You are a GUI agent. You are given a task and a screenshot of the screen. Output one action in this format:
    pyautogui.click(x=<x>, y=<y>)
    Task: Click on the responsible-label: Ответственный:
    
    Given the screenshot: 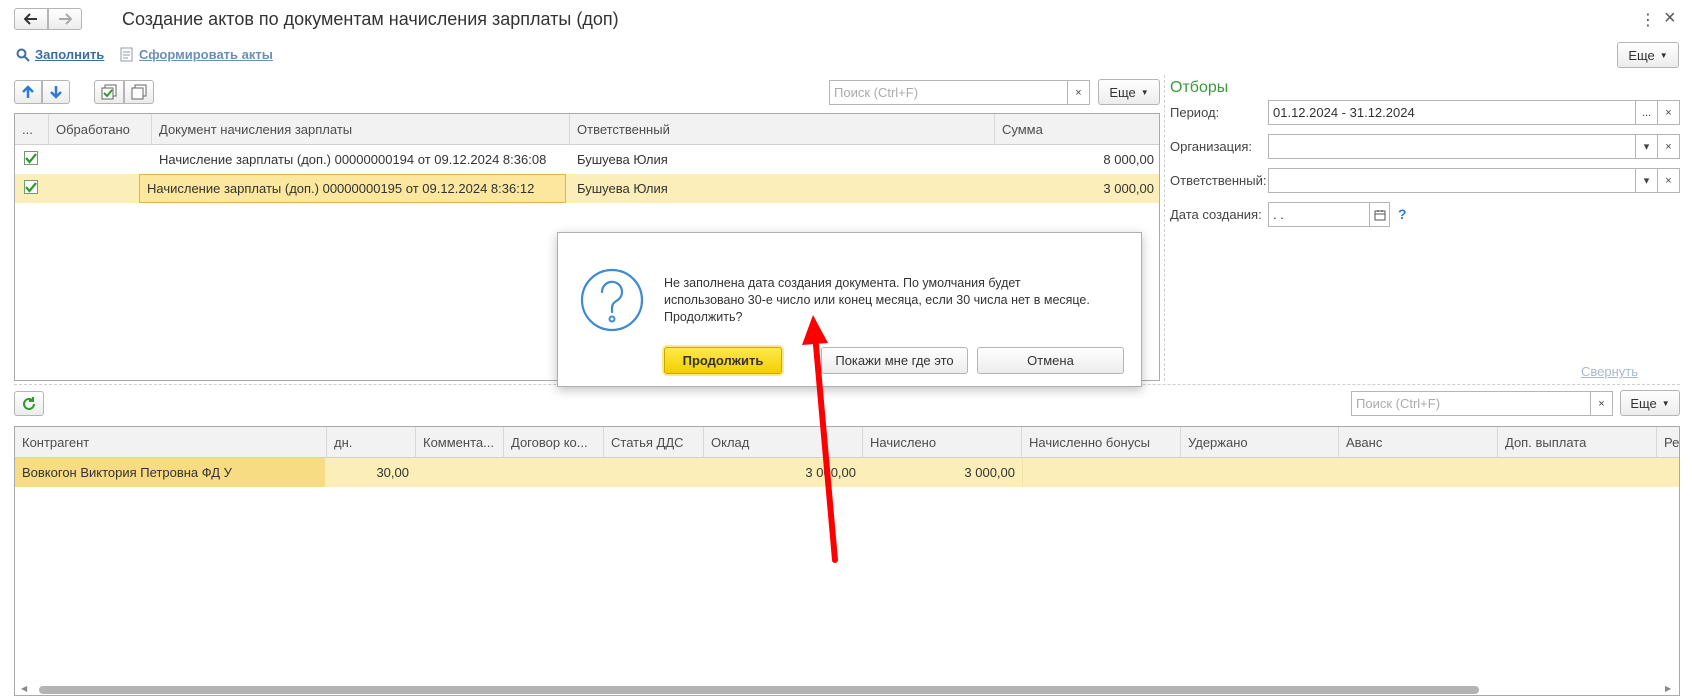 What is the action you would take?
    pyautogui.click(x=1218, y=180)
    